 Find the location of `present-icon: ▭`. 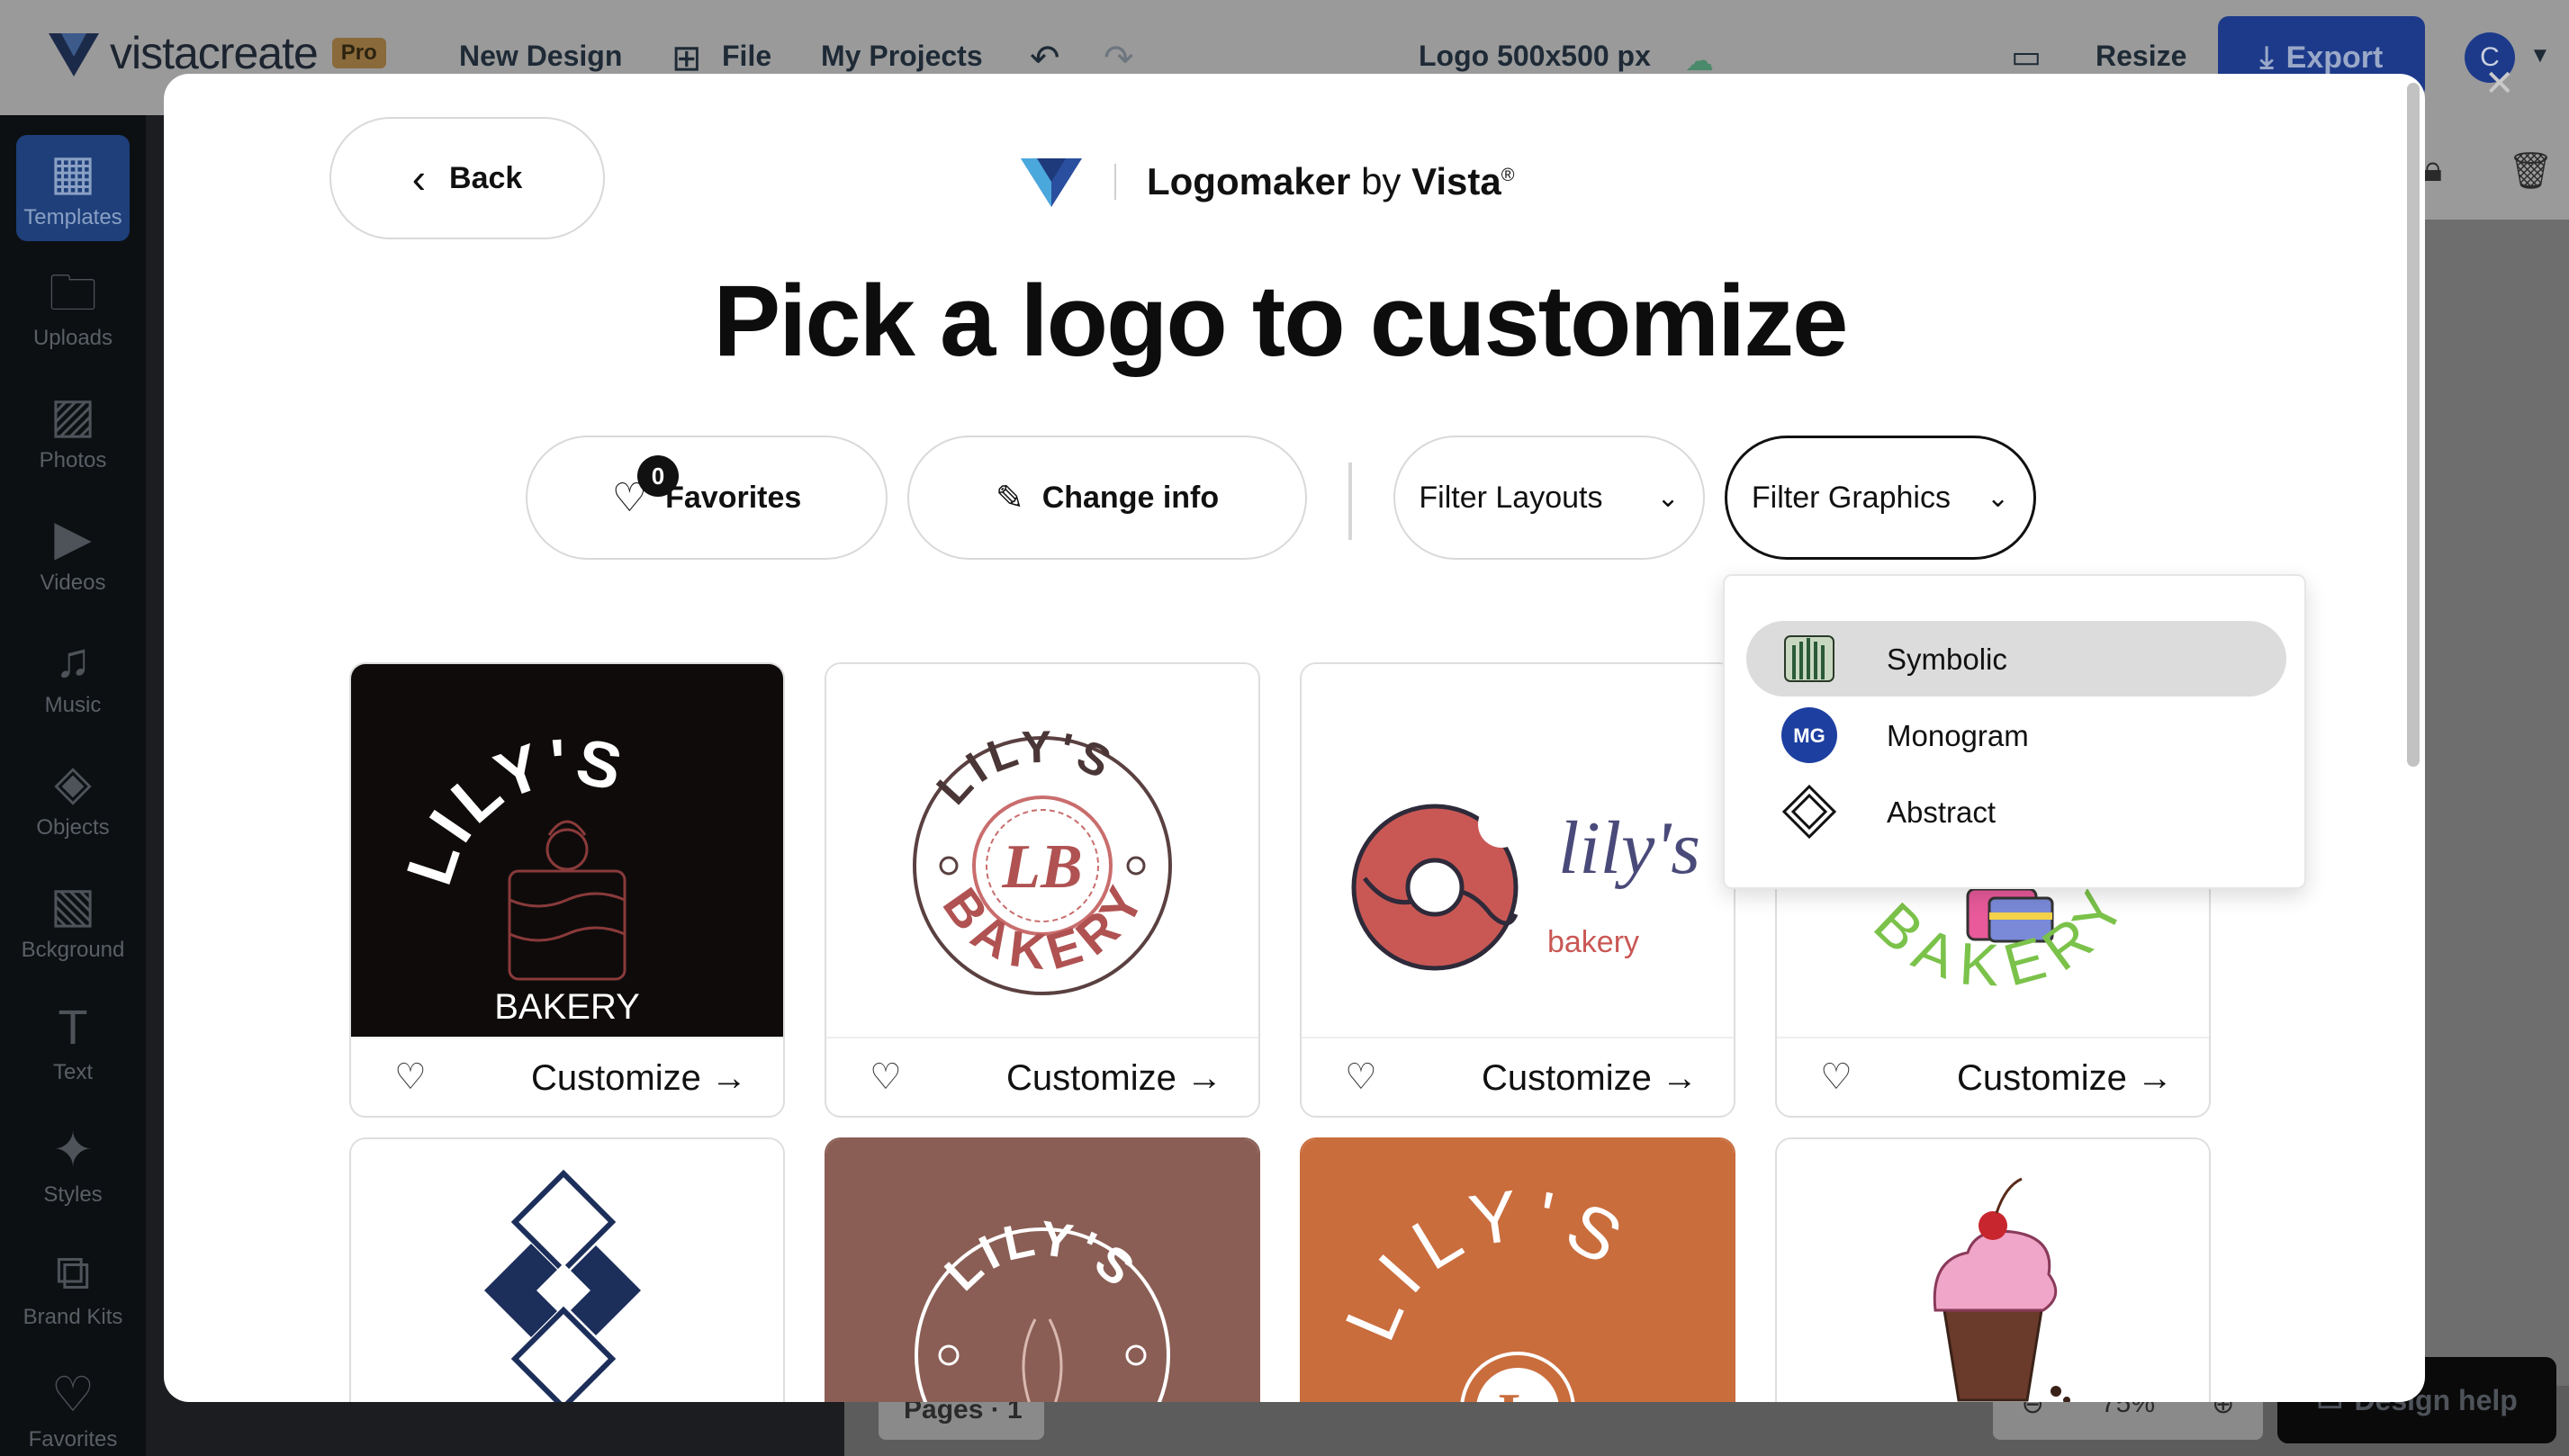

present-icon: ▭ is located at coordinates (2027, 57).